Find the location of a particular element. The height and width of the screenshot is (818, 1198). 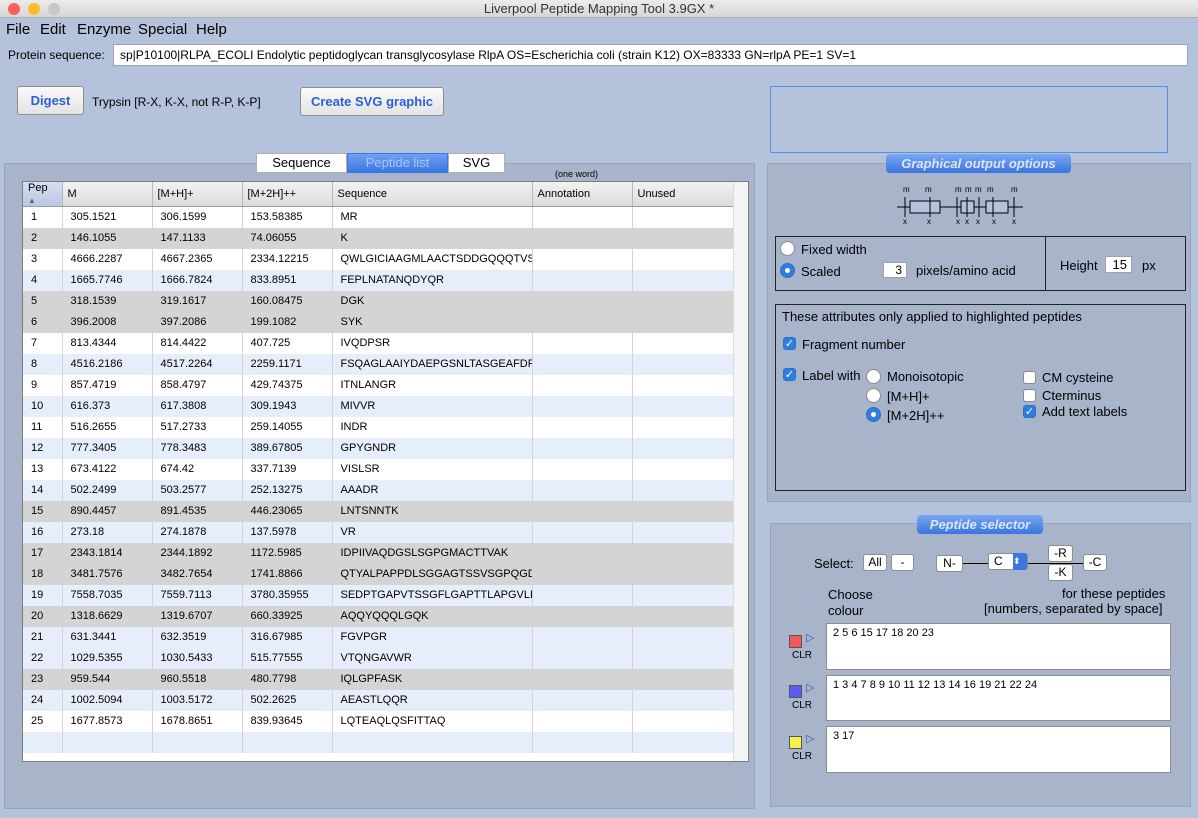

tab-peptide-list: Peptide list is located at coordinates (397, 163).